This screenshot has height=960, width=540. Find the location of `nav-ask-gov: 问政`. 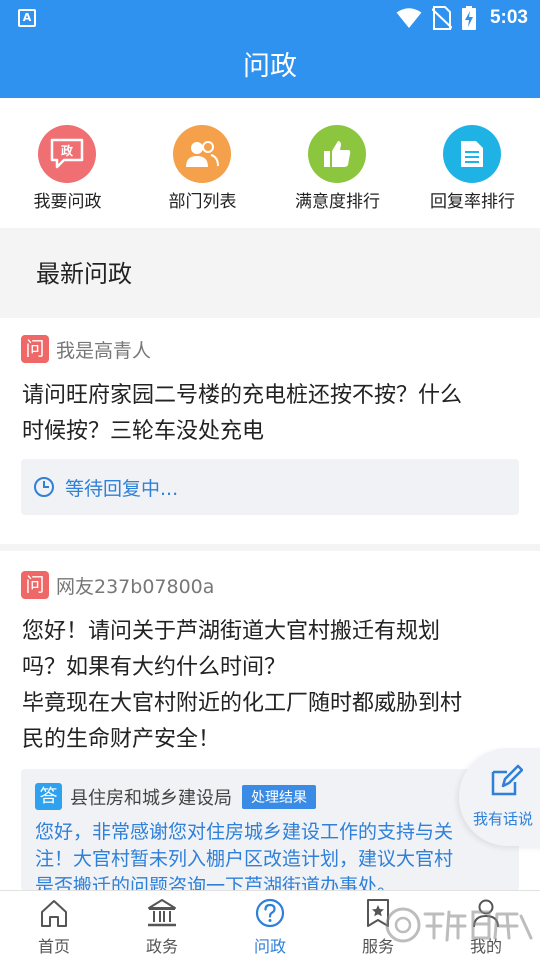

nav-ask-gov: 问政 is located at coordinates (270, 925).